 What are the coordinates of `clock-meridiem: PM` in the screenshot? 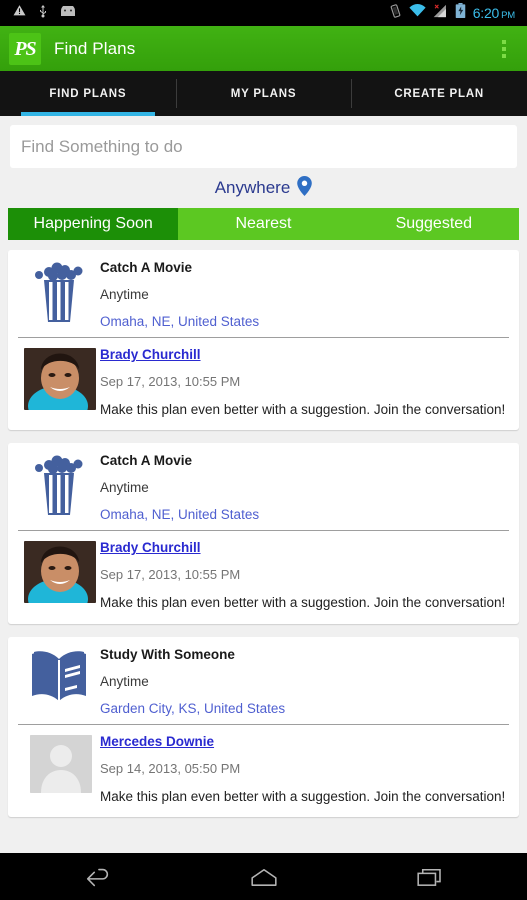 It's located at (508, 15).